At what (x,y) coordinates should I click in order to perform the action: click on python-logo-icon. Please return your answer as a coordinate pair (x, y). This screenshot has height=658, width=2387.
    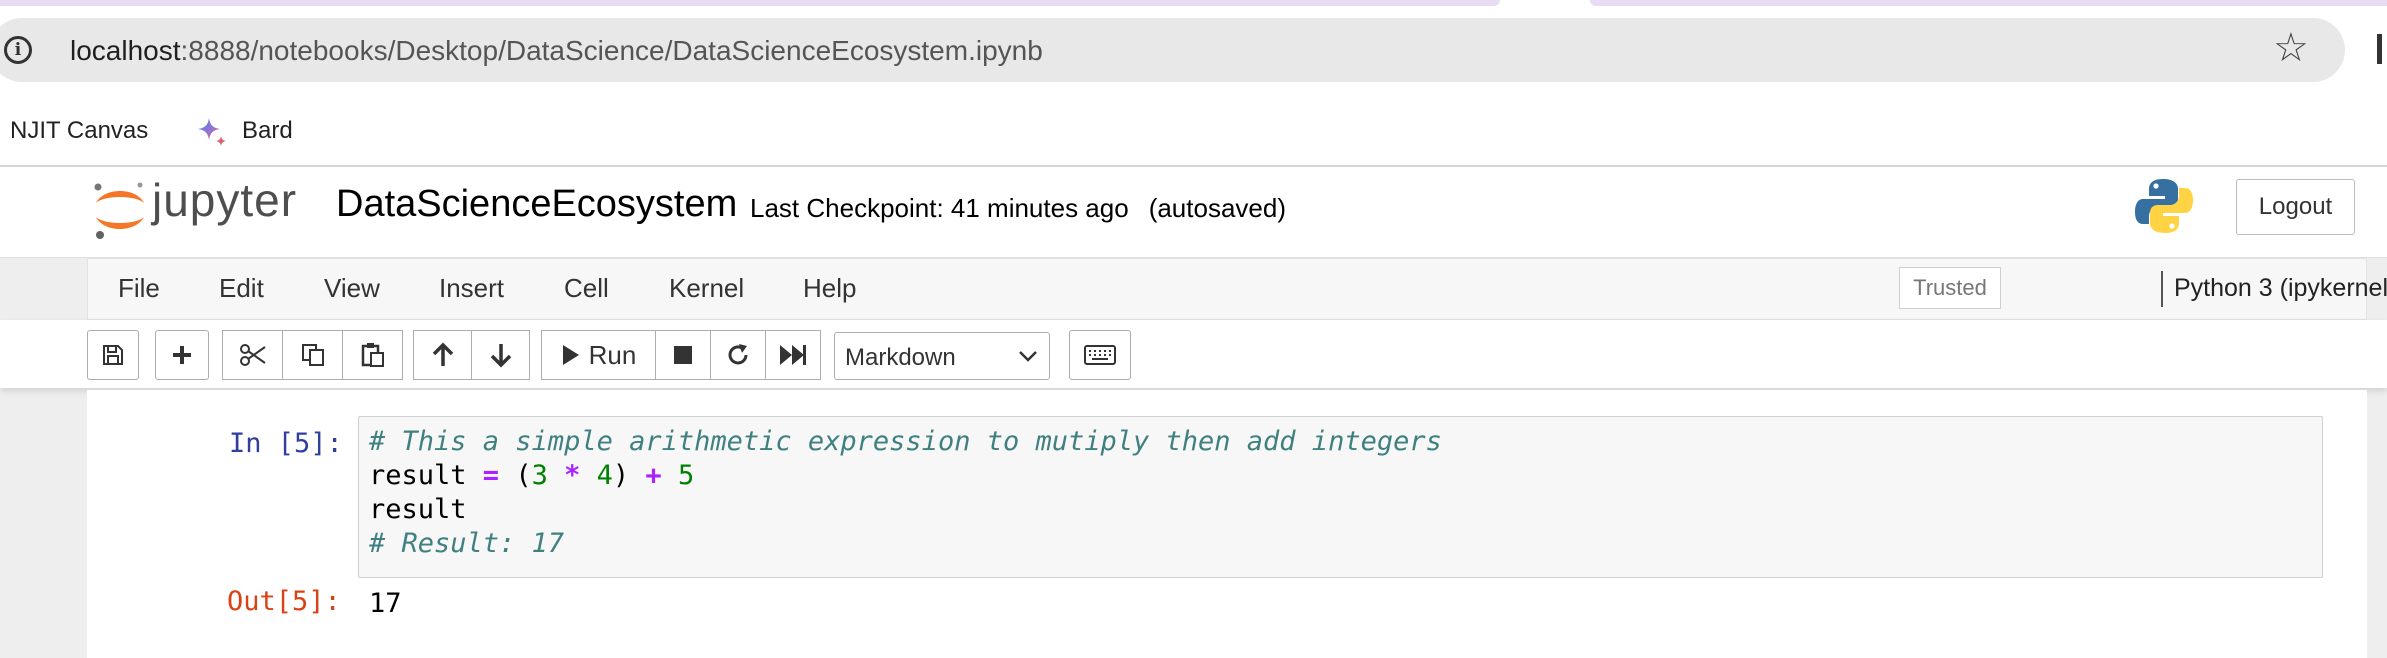
    Looking at the image, I should click on (2164, 206).